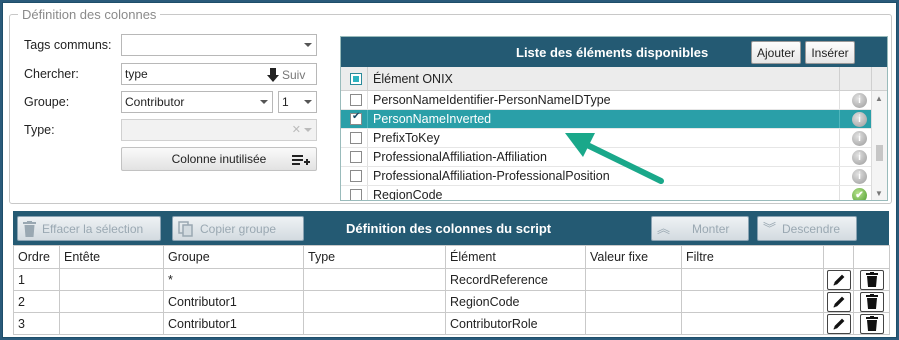 Image resolution: width=899 pixels, height=340 pixels. I want to click on vertical-scrollbar: ▲ ▼, so click(879, 145).